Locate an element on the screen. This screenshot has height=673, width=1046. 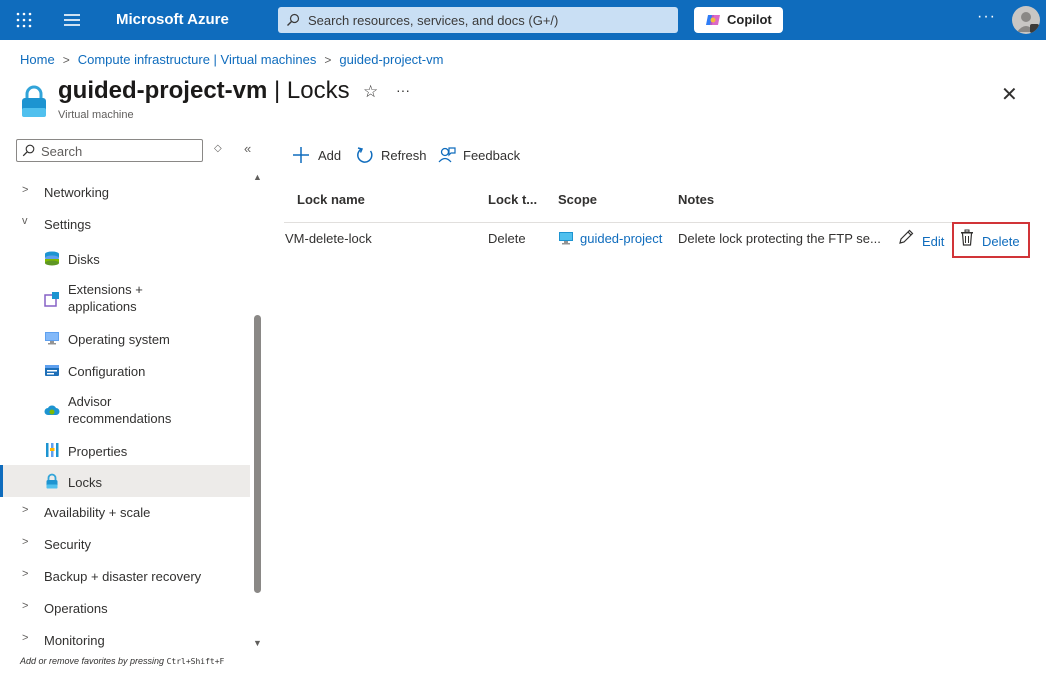
sidebar-item-label: Networking is located at coordinates (77, 192).